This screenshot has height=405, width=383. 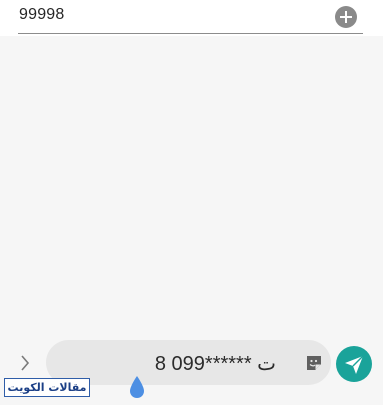 I want to click on chevron-right-icon, so click(x=25, y=363).